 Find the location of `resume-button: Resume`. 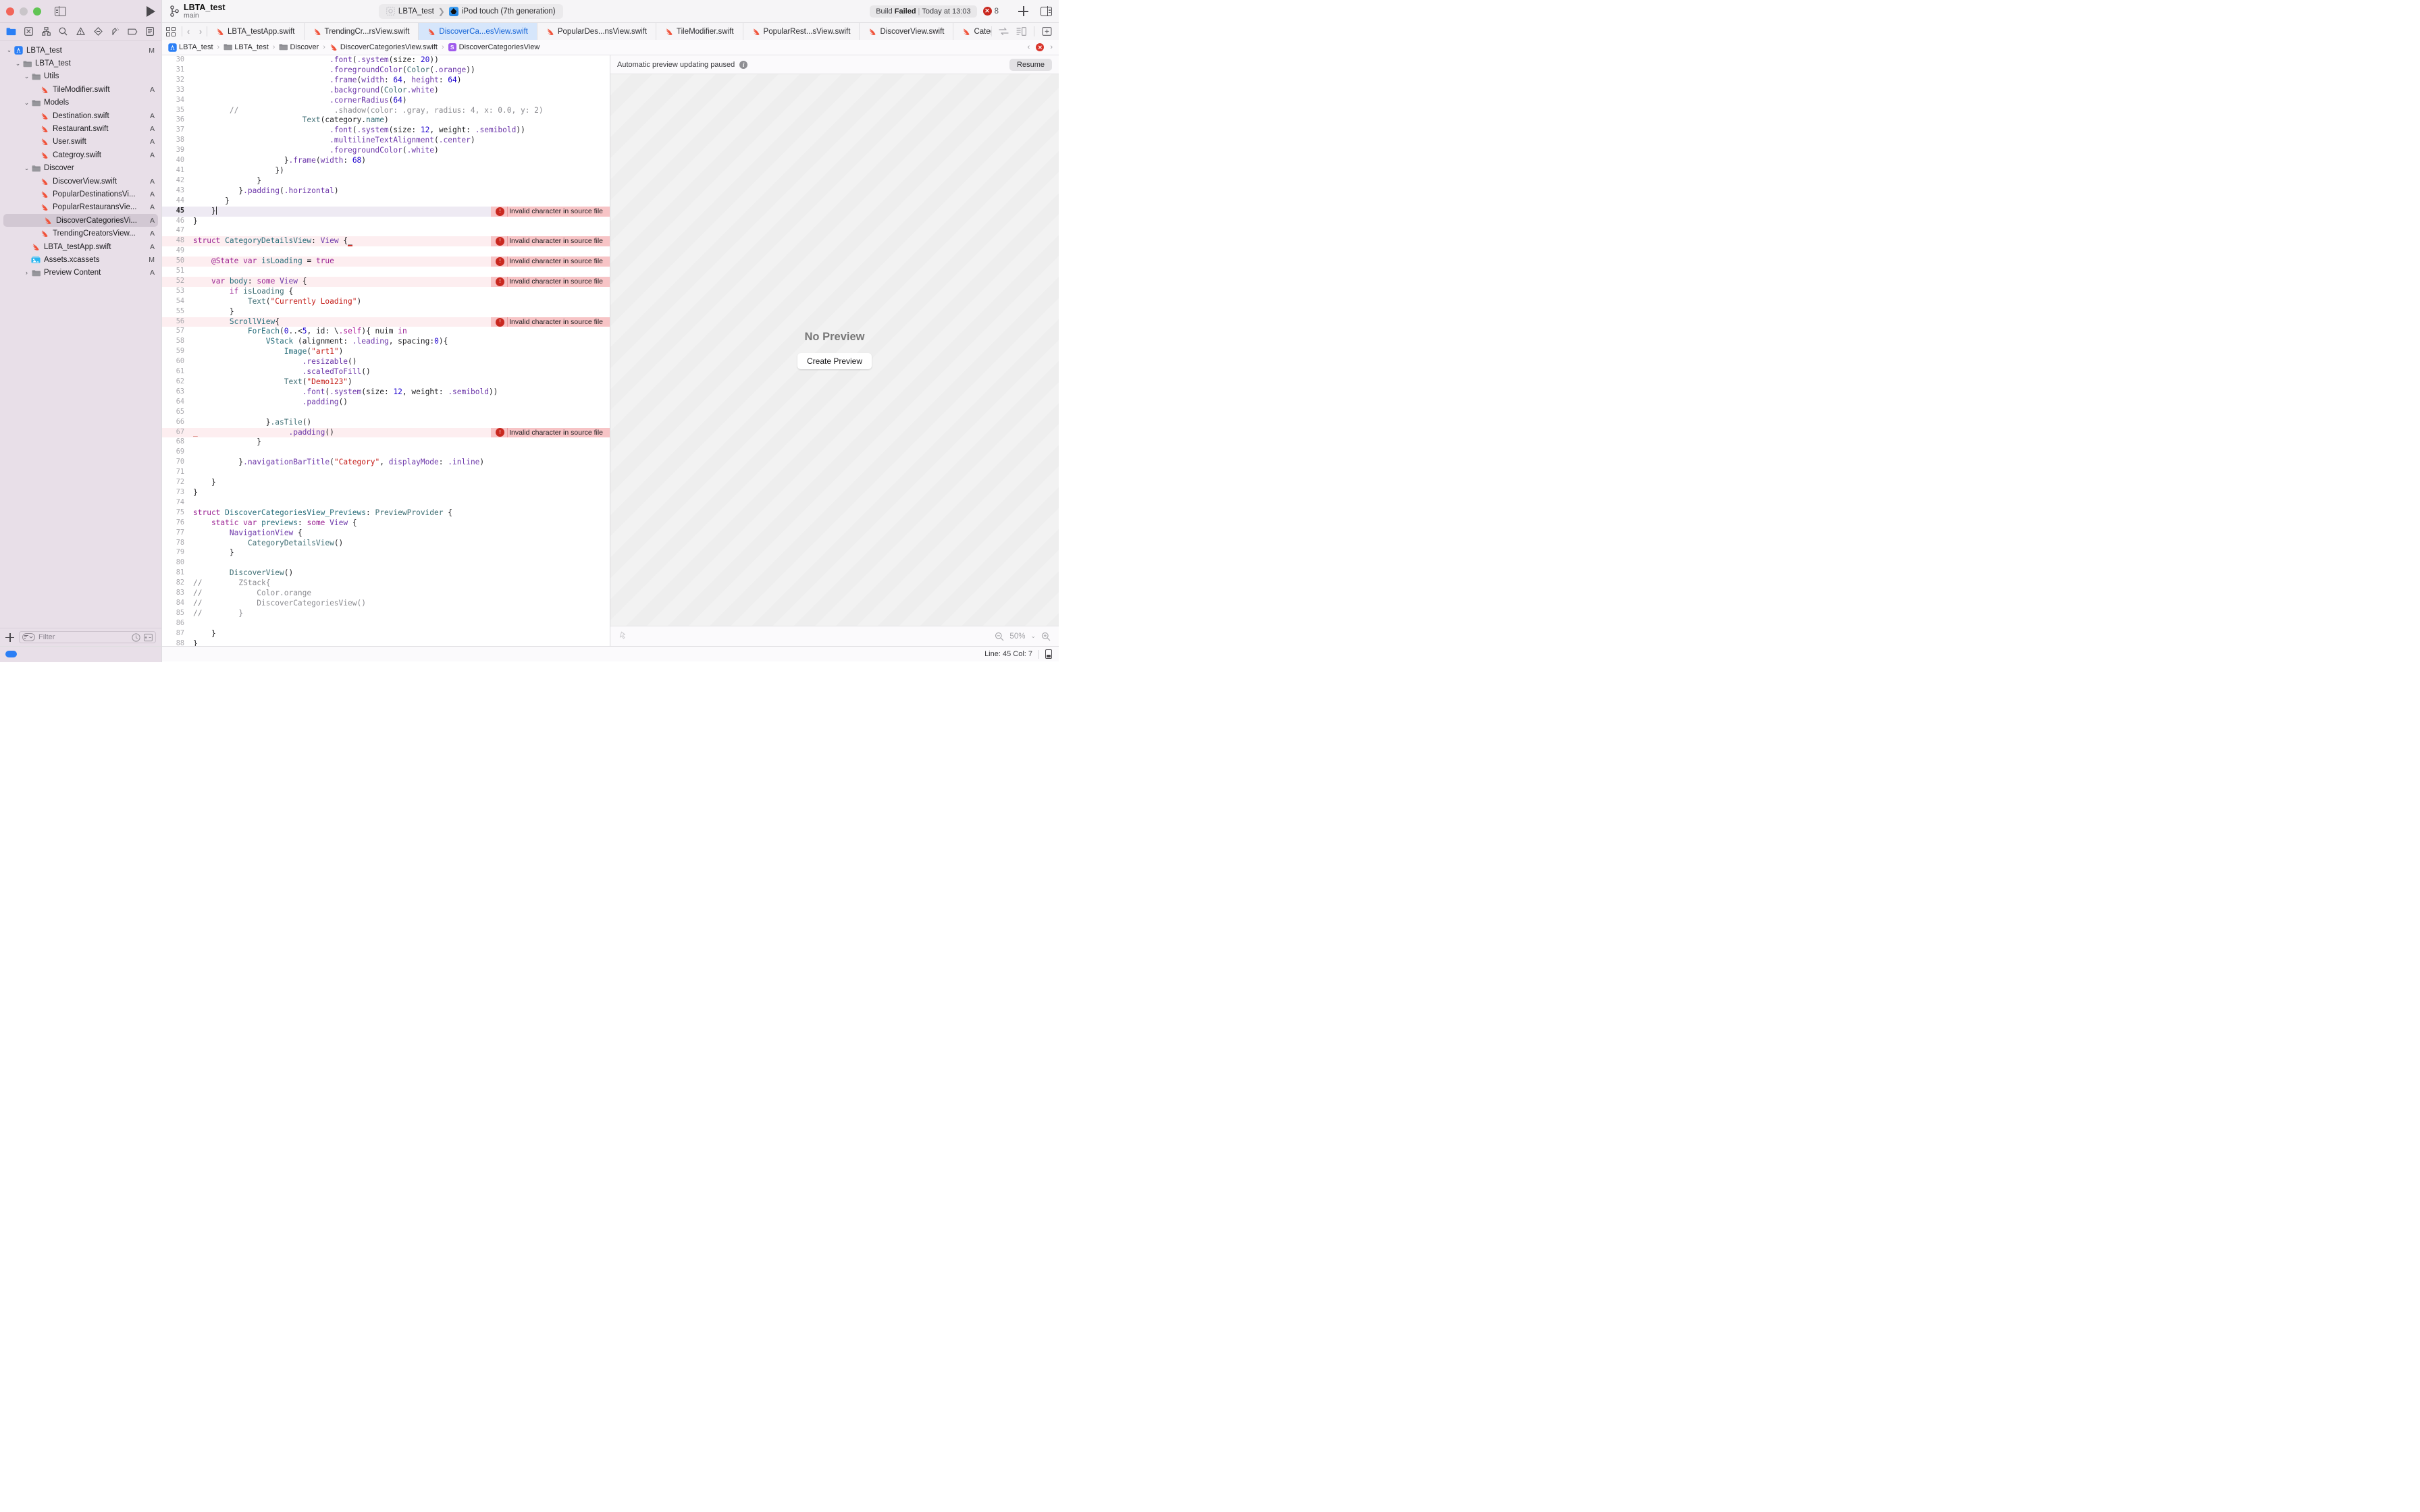

resume-button: Resume is located at coordinates (1030, 64).